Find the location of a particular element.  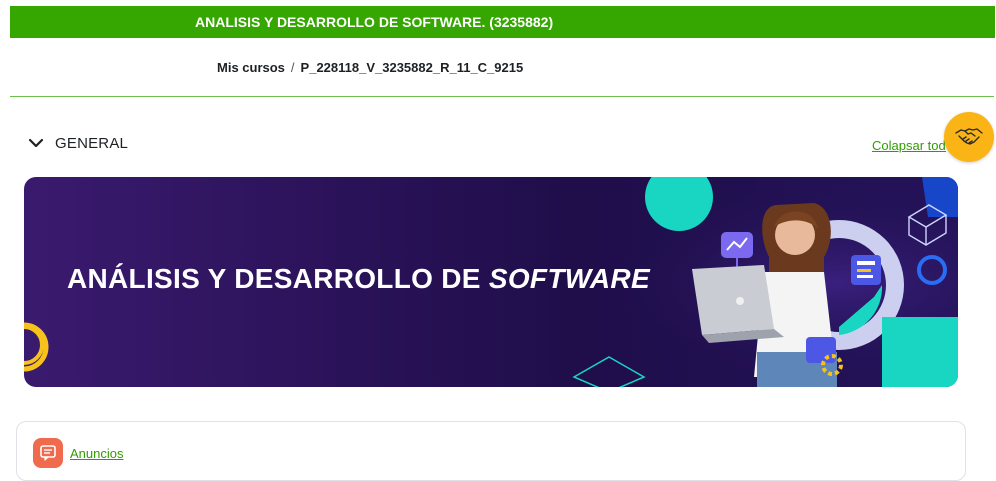

activity-card-announcements: Anuncios is located at coordinates (491, 451).